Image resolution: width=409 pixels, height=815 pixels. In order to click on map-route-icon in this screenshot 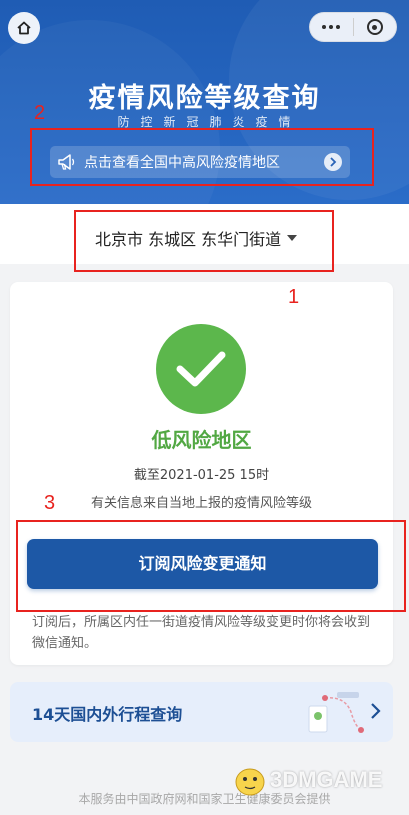, I will do `click(336, 712)`.